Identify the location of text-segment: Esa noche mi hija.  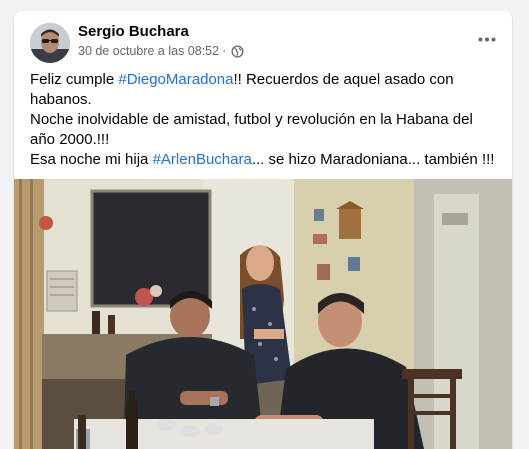
(91, 159).